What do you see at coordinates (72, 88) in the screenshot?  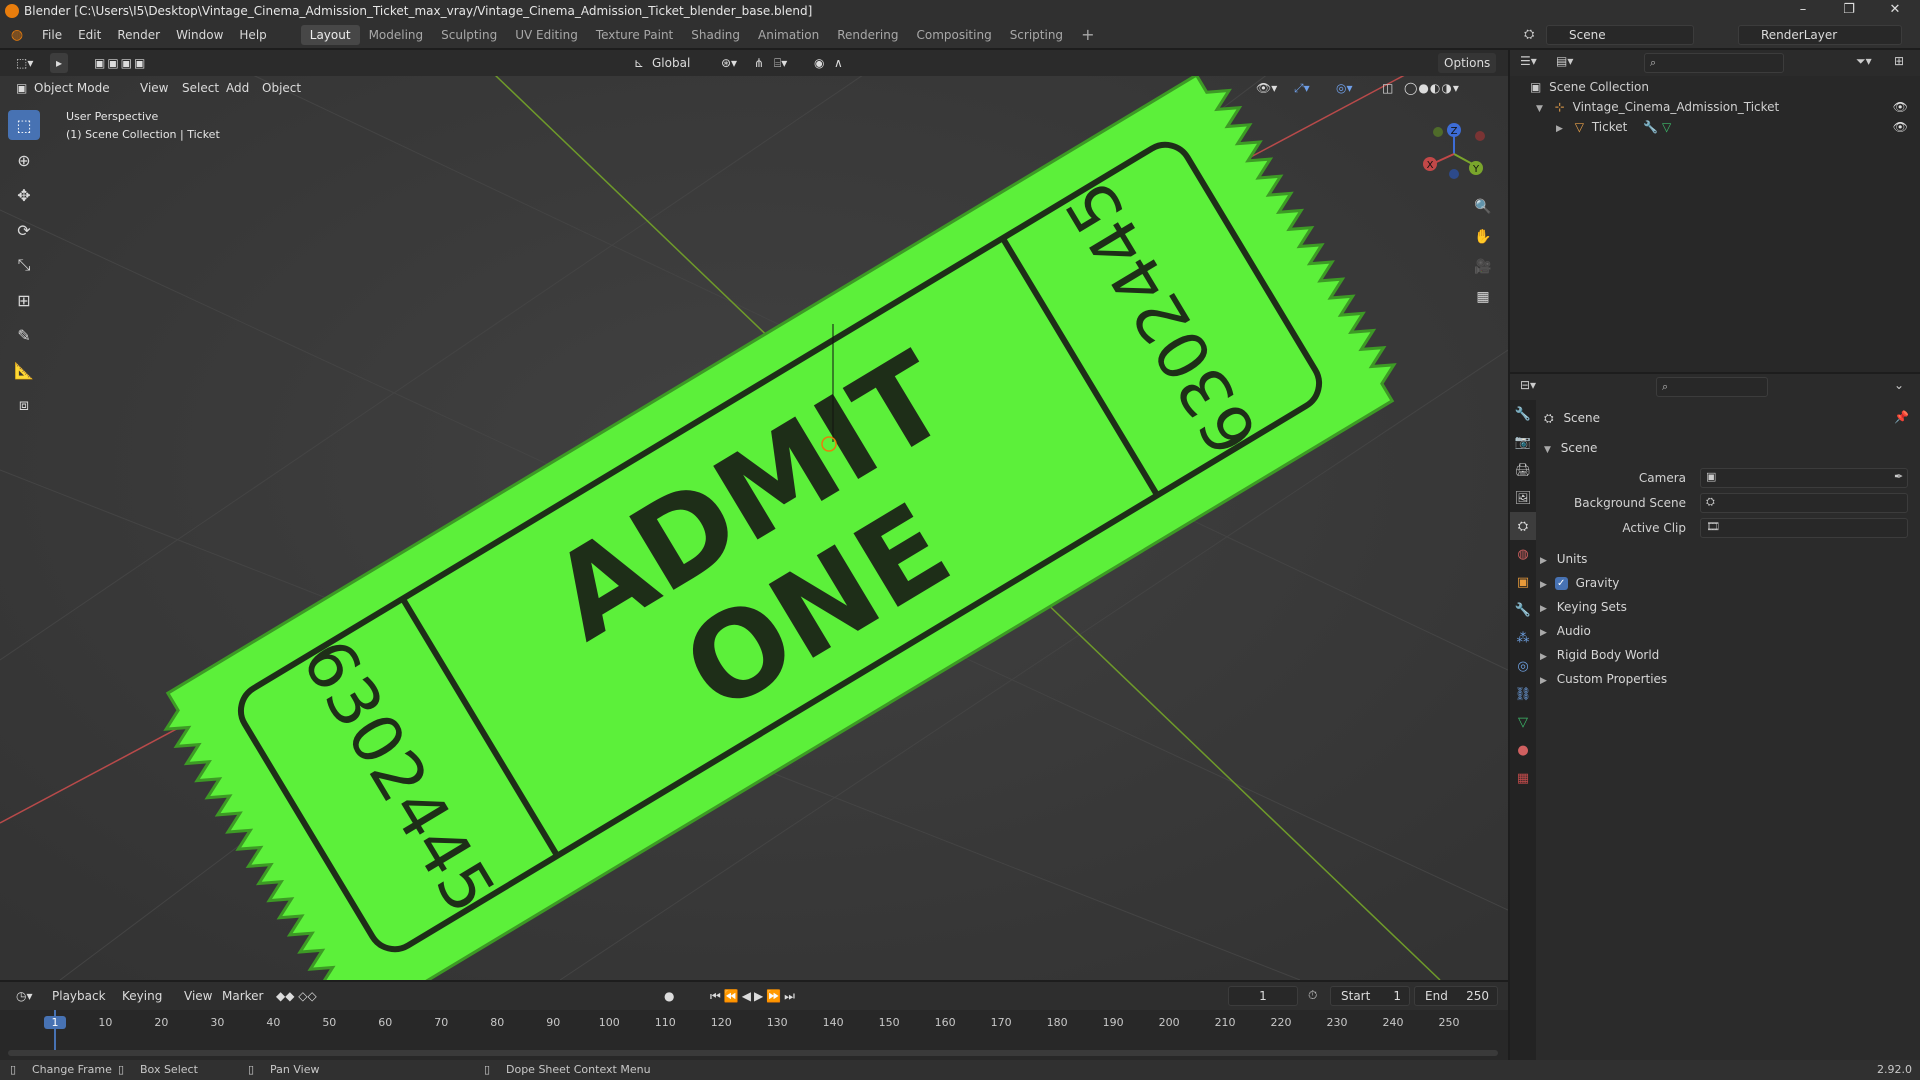 I see `object-mode-dropdown: Object Mode` at bounding box center [72, 88].